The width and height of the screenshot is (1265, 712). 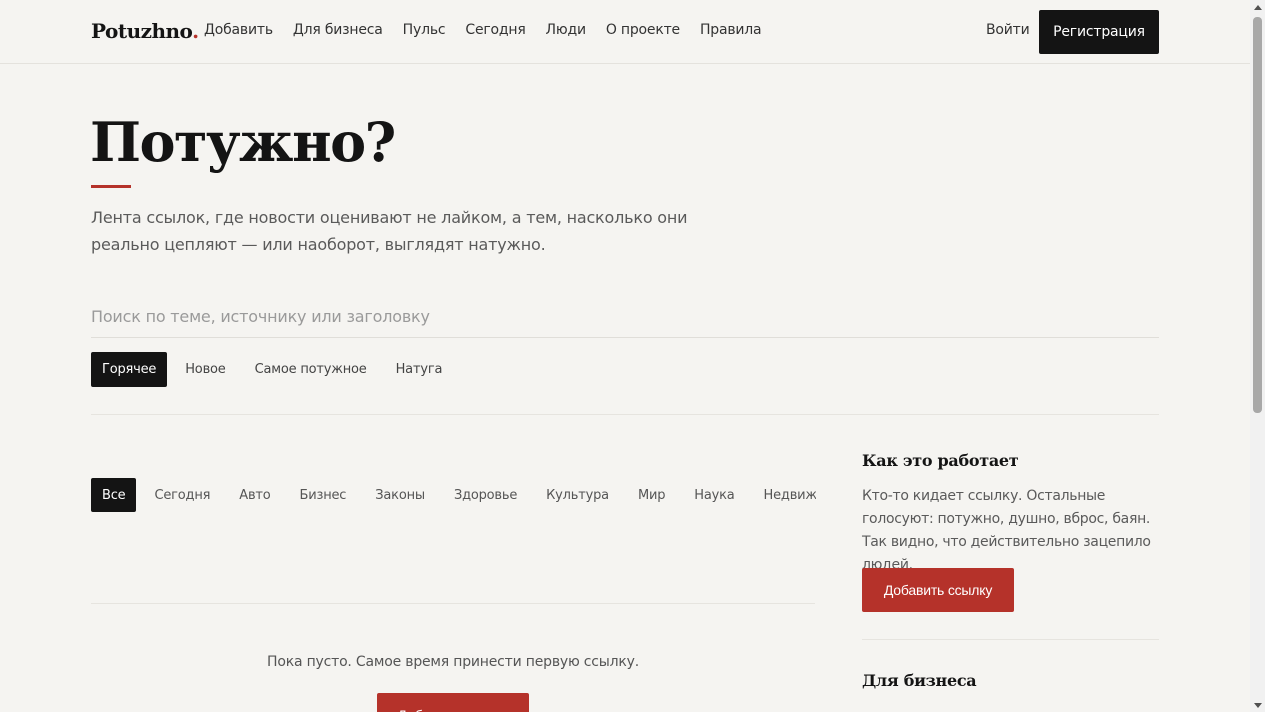 What do you see at coordinates (1257, 215) in the screenshot?
I see `scrollbar-thumb` at bounding box center [1257, 215].